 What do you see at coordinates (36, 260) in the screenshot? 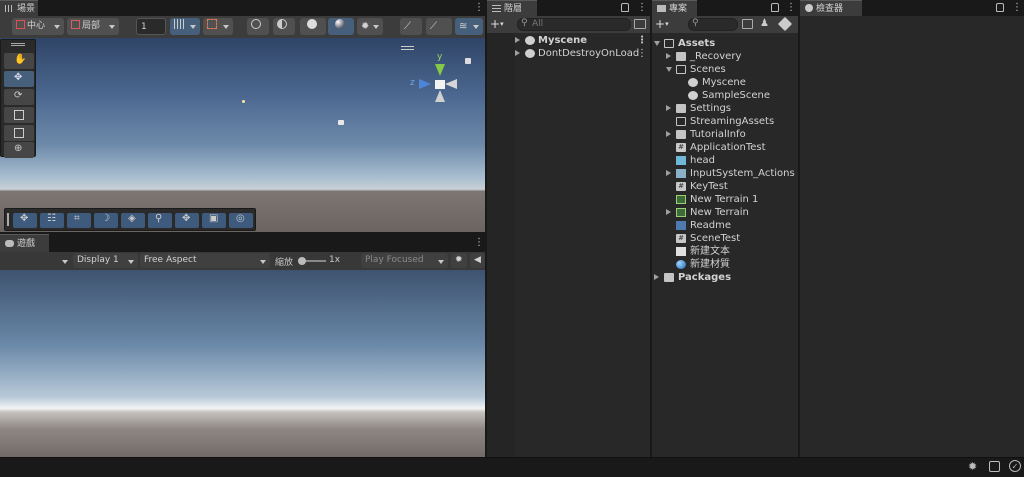
I see `game-view-dropdown` at bounding box center [36, 260].